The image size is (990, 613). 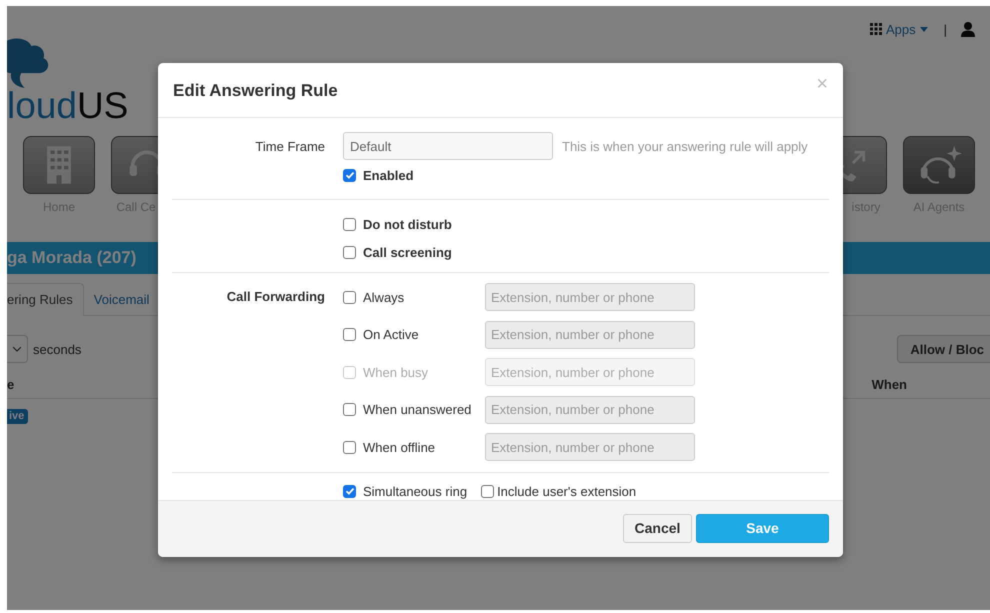 What do you see at coordinates (448, 146) in the screenshot?
I see `time-frame-field: Default` at bounding box center [448, 146].